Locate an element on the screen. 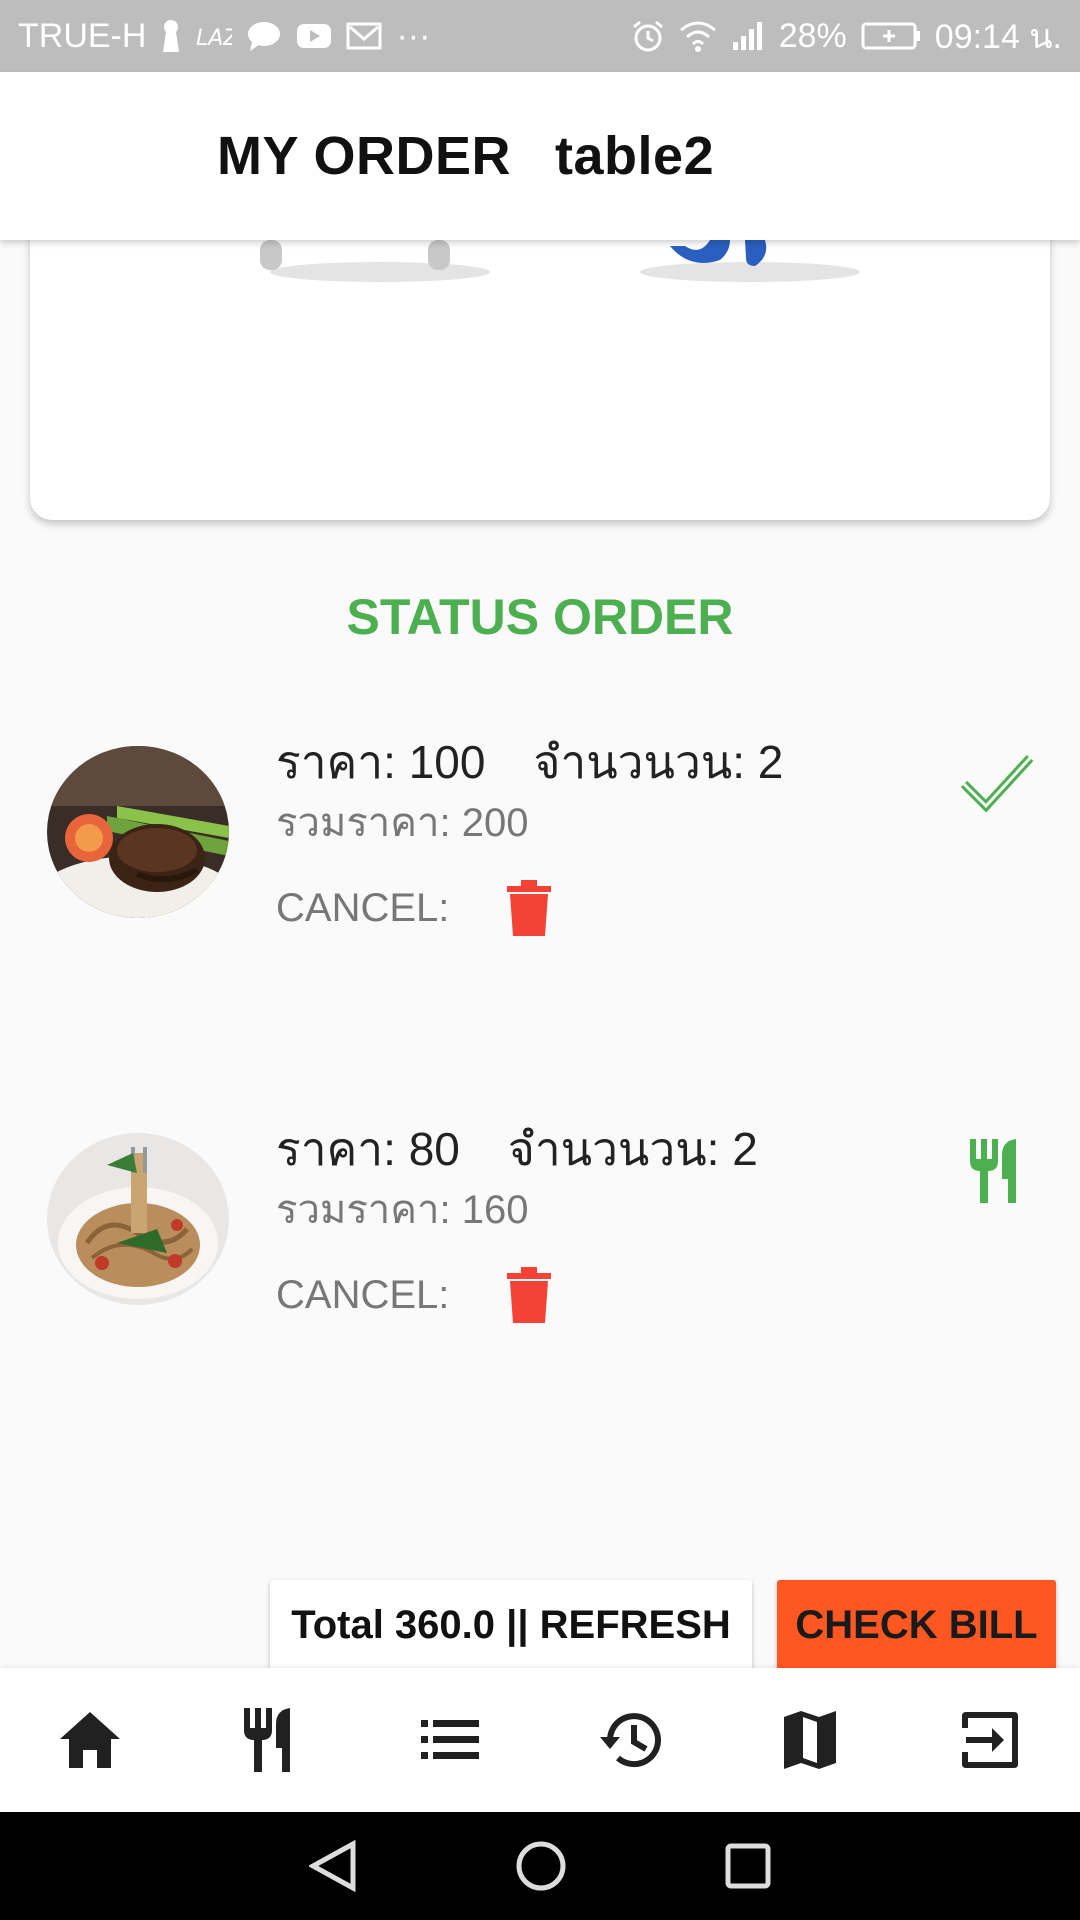 The width and height of the screenshot is (1080, 1920). history-icon is located at coordinates (630, 1740).